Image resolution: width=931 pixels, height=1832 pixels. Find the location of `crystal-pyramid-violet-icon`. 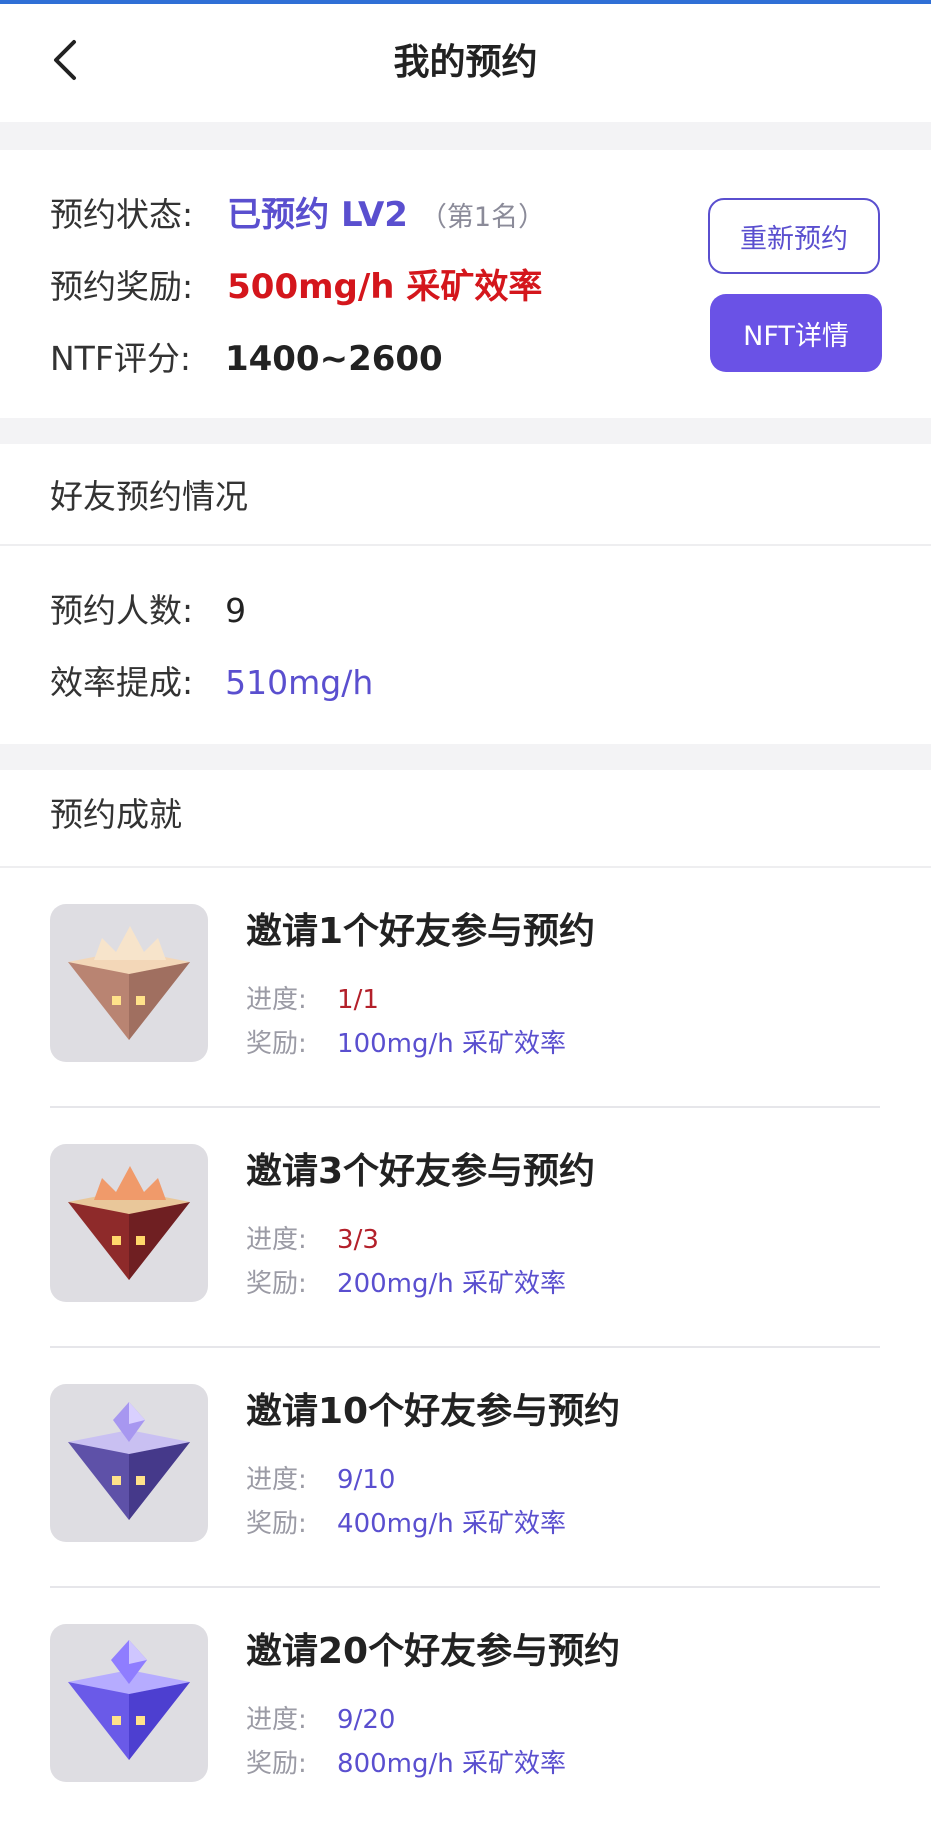

crystal-pyramid-violet-icon is located at coordinates (129, 1700).